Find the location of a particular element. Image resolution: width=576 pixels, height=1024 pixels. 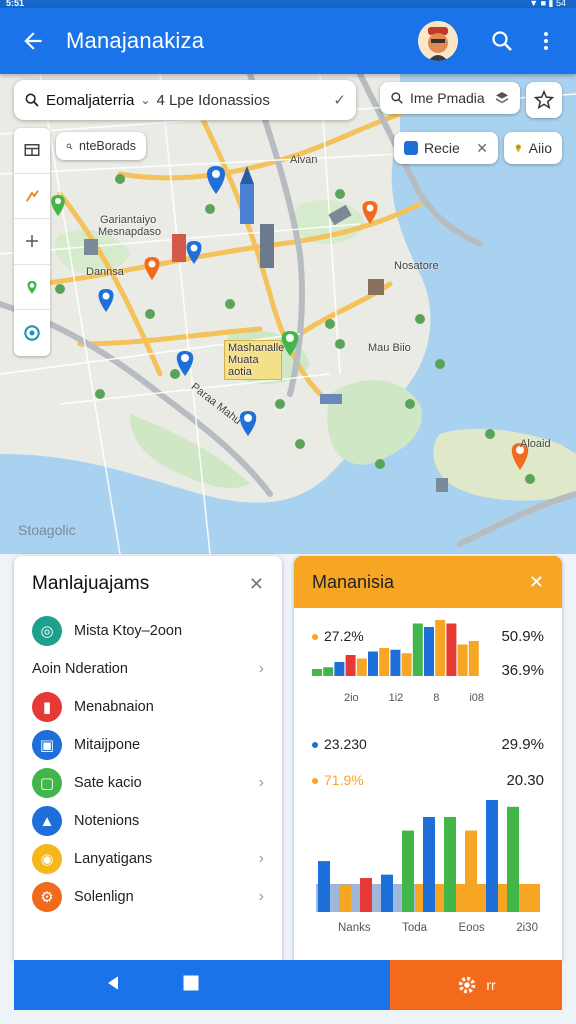

navigation-bar: rr is located at coordinates (288, 985).